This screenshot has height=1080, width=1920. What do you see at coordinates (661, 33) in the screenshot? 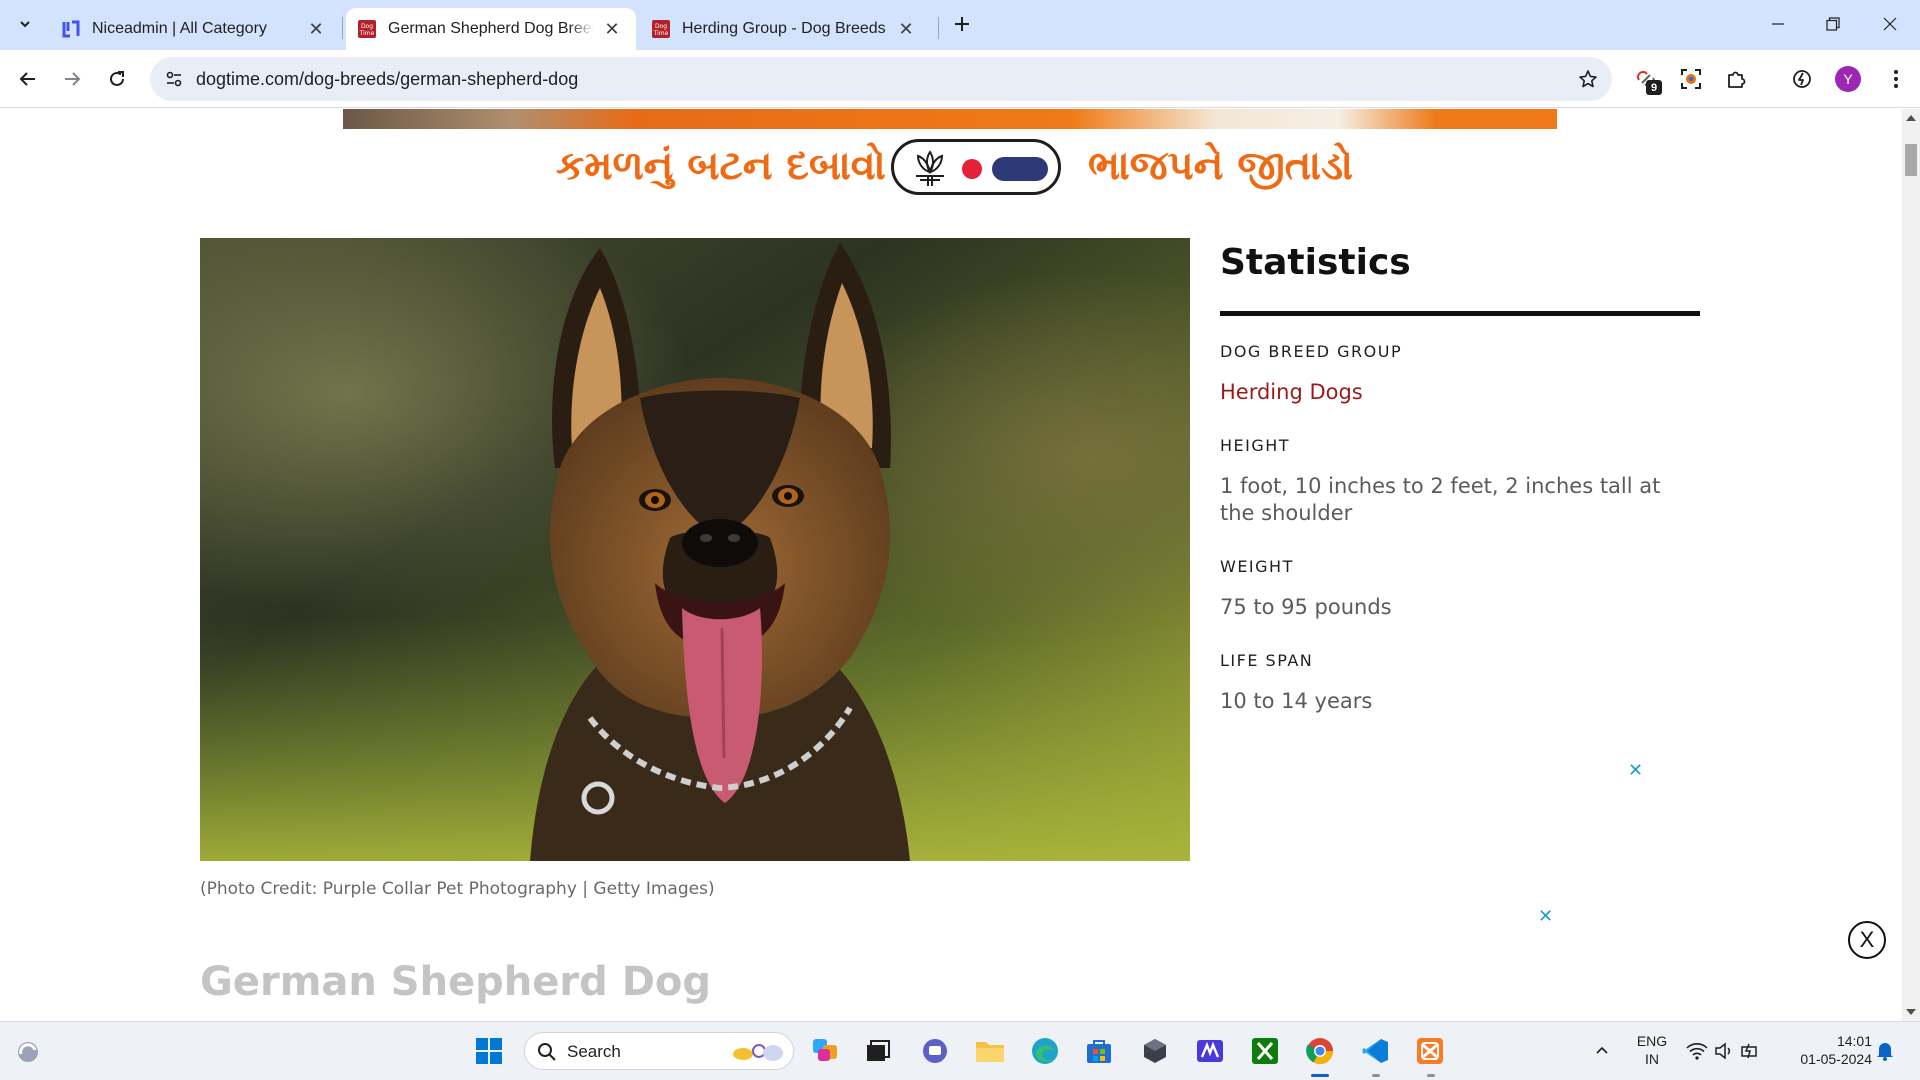
I see `svg-text: Time` at bounding box center [661, 33].